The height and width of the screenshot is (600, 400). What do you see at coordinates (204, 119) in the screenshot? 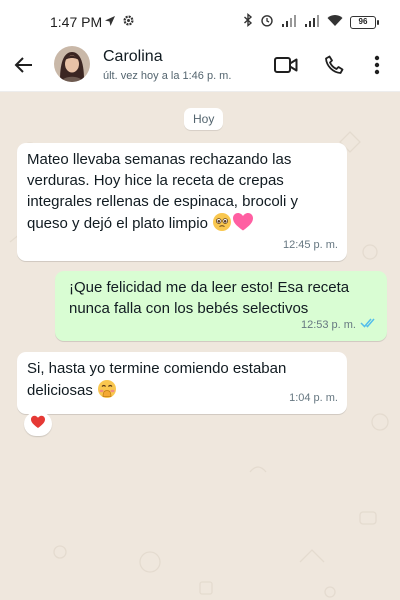
I see `date-divider: Hoy` at bounding box center [204, 119].